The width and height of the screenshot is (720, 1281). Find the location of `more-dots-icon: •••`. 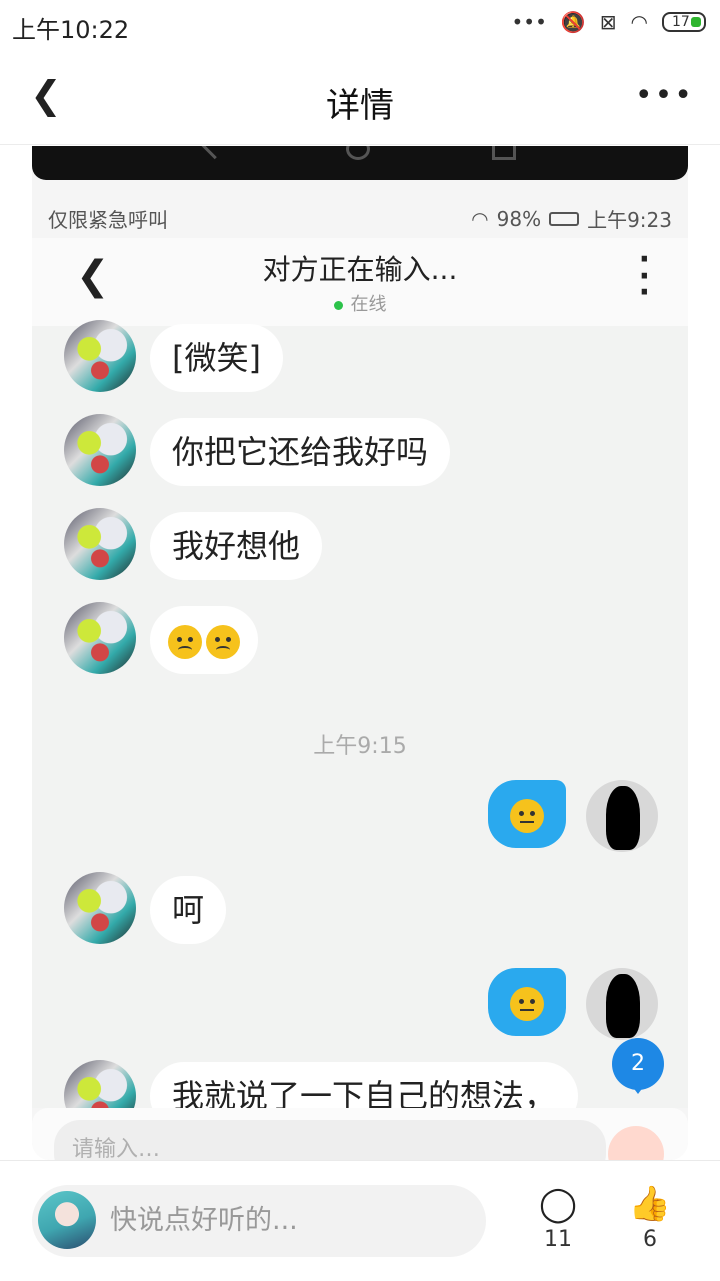

more-dots-icon: ••• is located at coordinates (529, 22).